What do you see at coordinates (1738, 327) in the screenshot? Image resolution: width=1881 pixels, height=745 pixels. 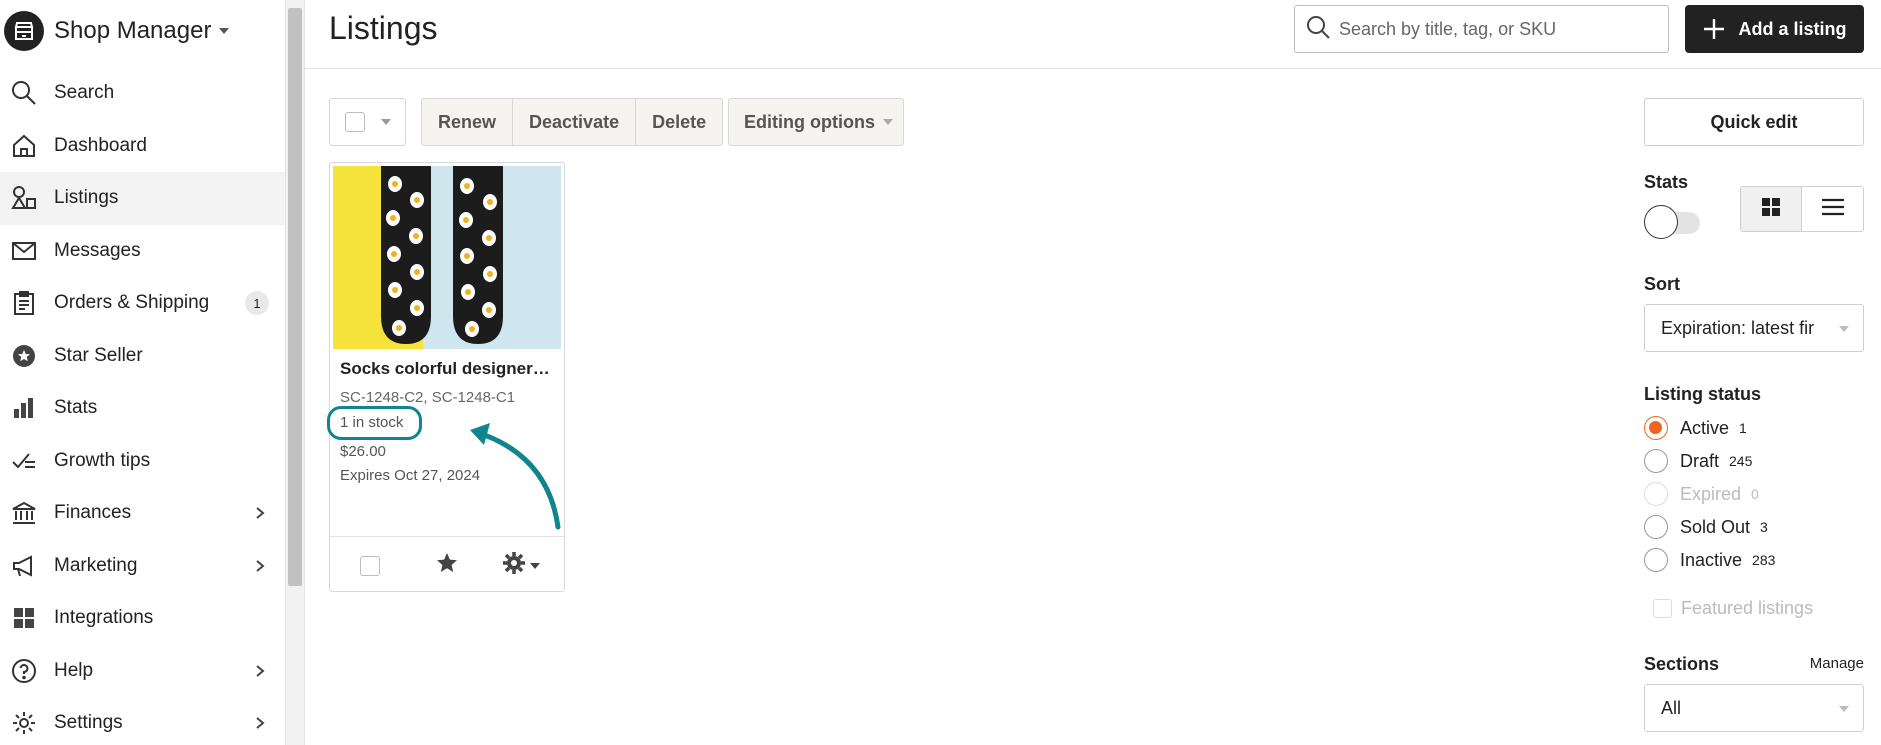 I see `sort-selected-value: Expiration: latest fir` at bounding box center [1738, 327].